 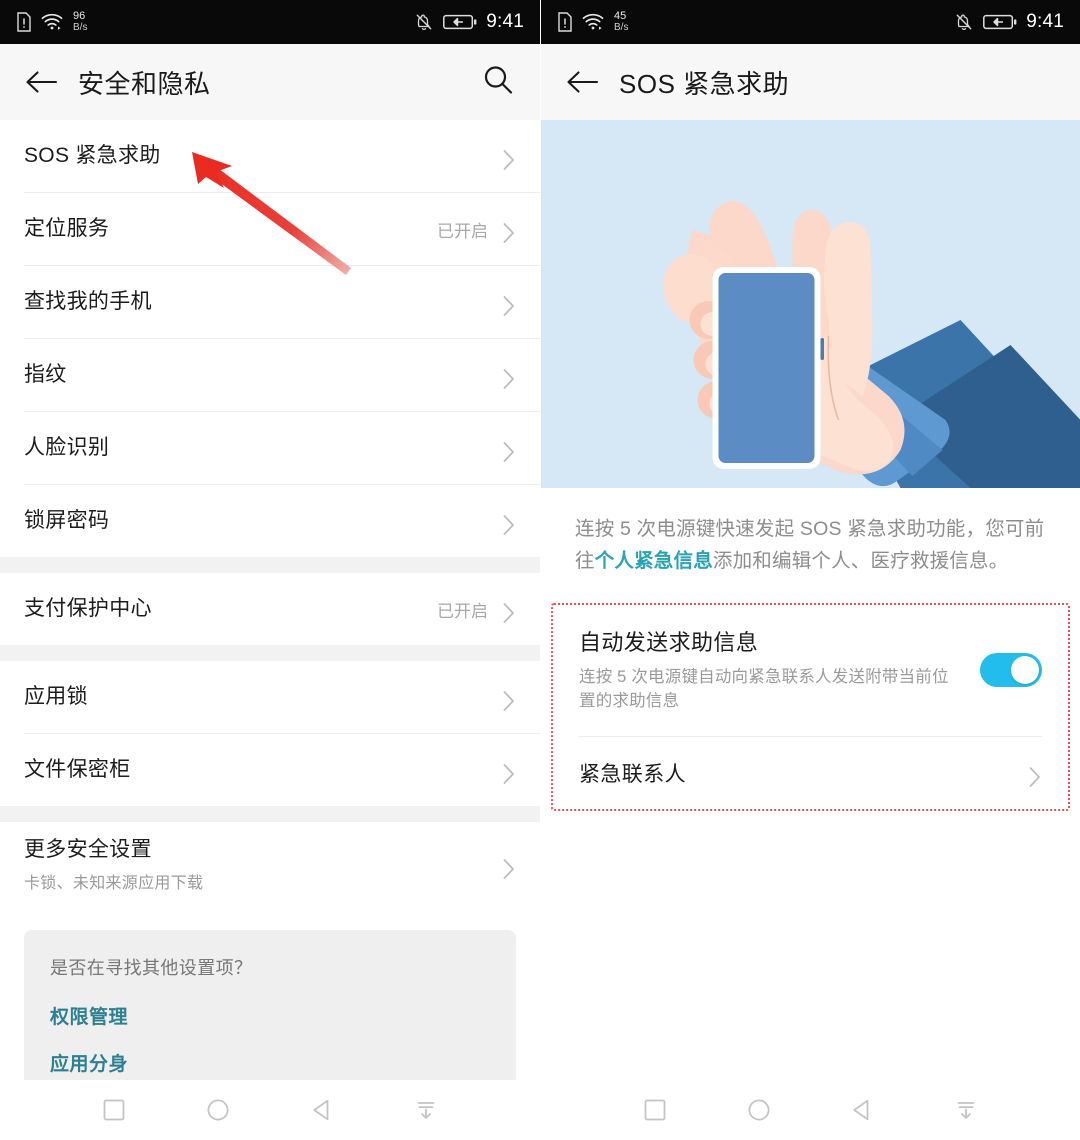 I want to click on page-title: SOS 紧急求助, so click(x=704, y=83).